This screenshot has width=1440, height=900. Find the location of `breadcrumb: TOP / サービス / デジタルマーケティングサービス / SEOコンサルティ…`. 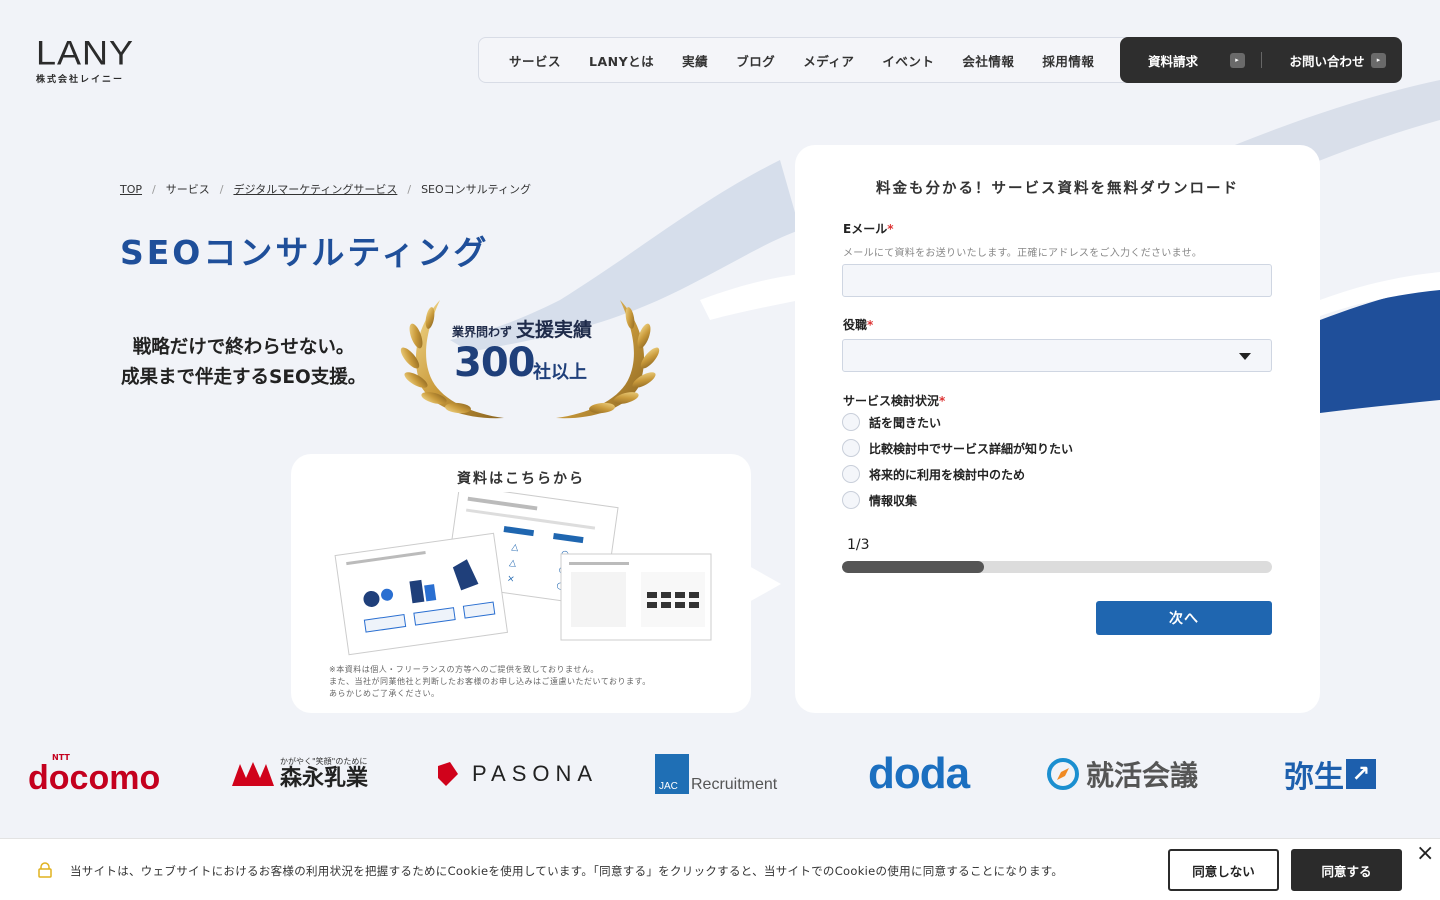

breadcrumb: TOP / サービス / デジタルマーケティングサービス / SEOコンサルティ… is located at coordinates (325, 189).